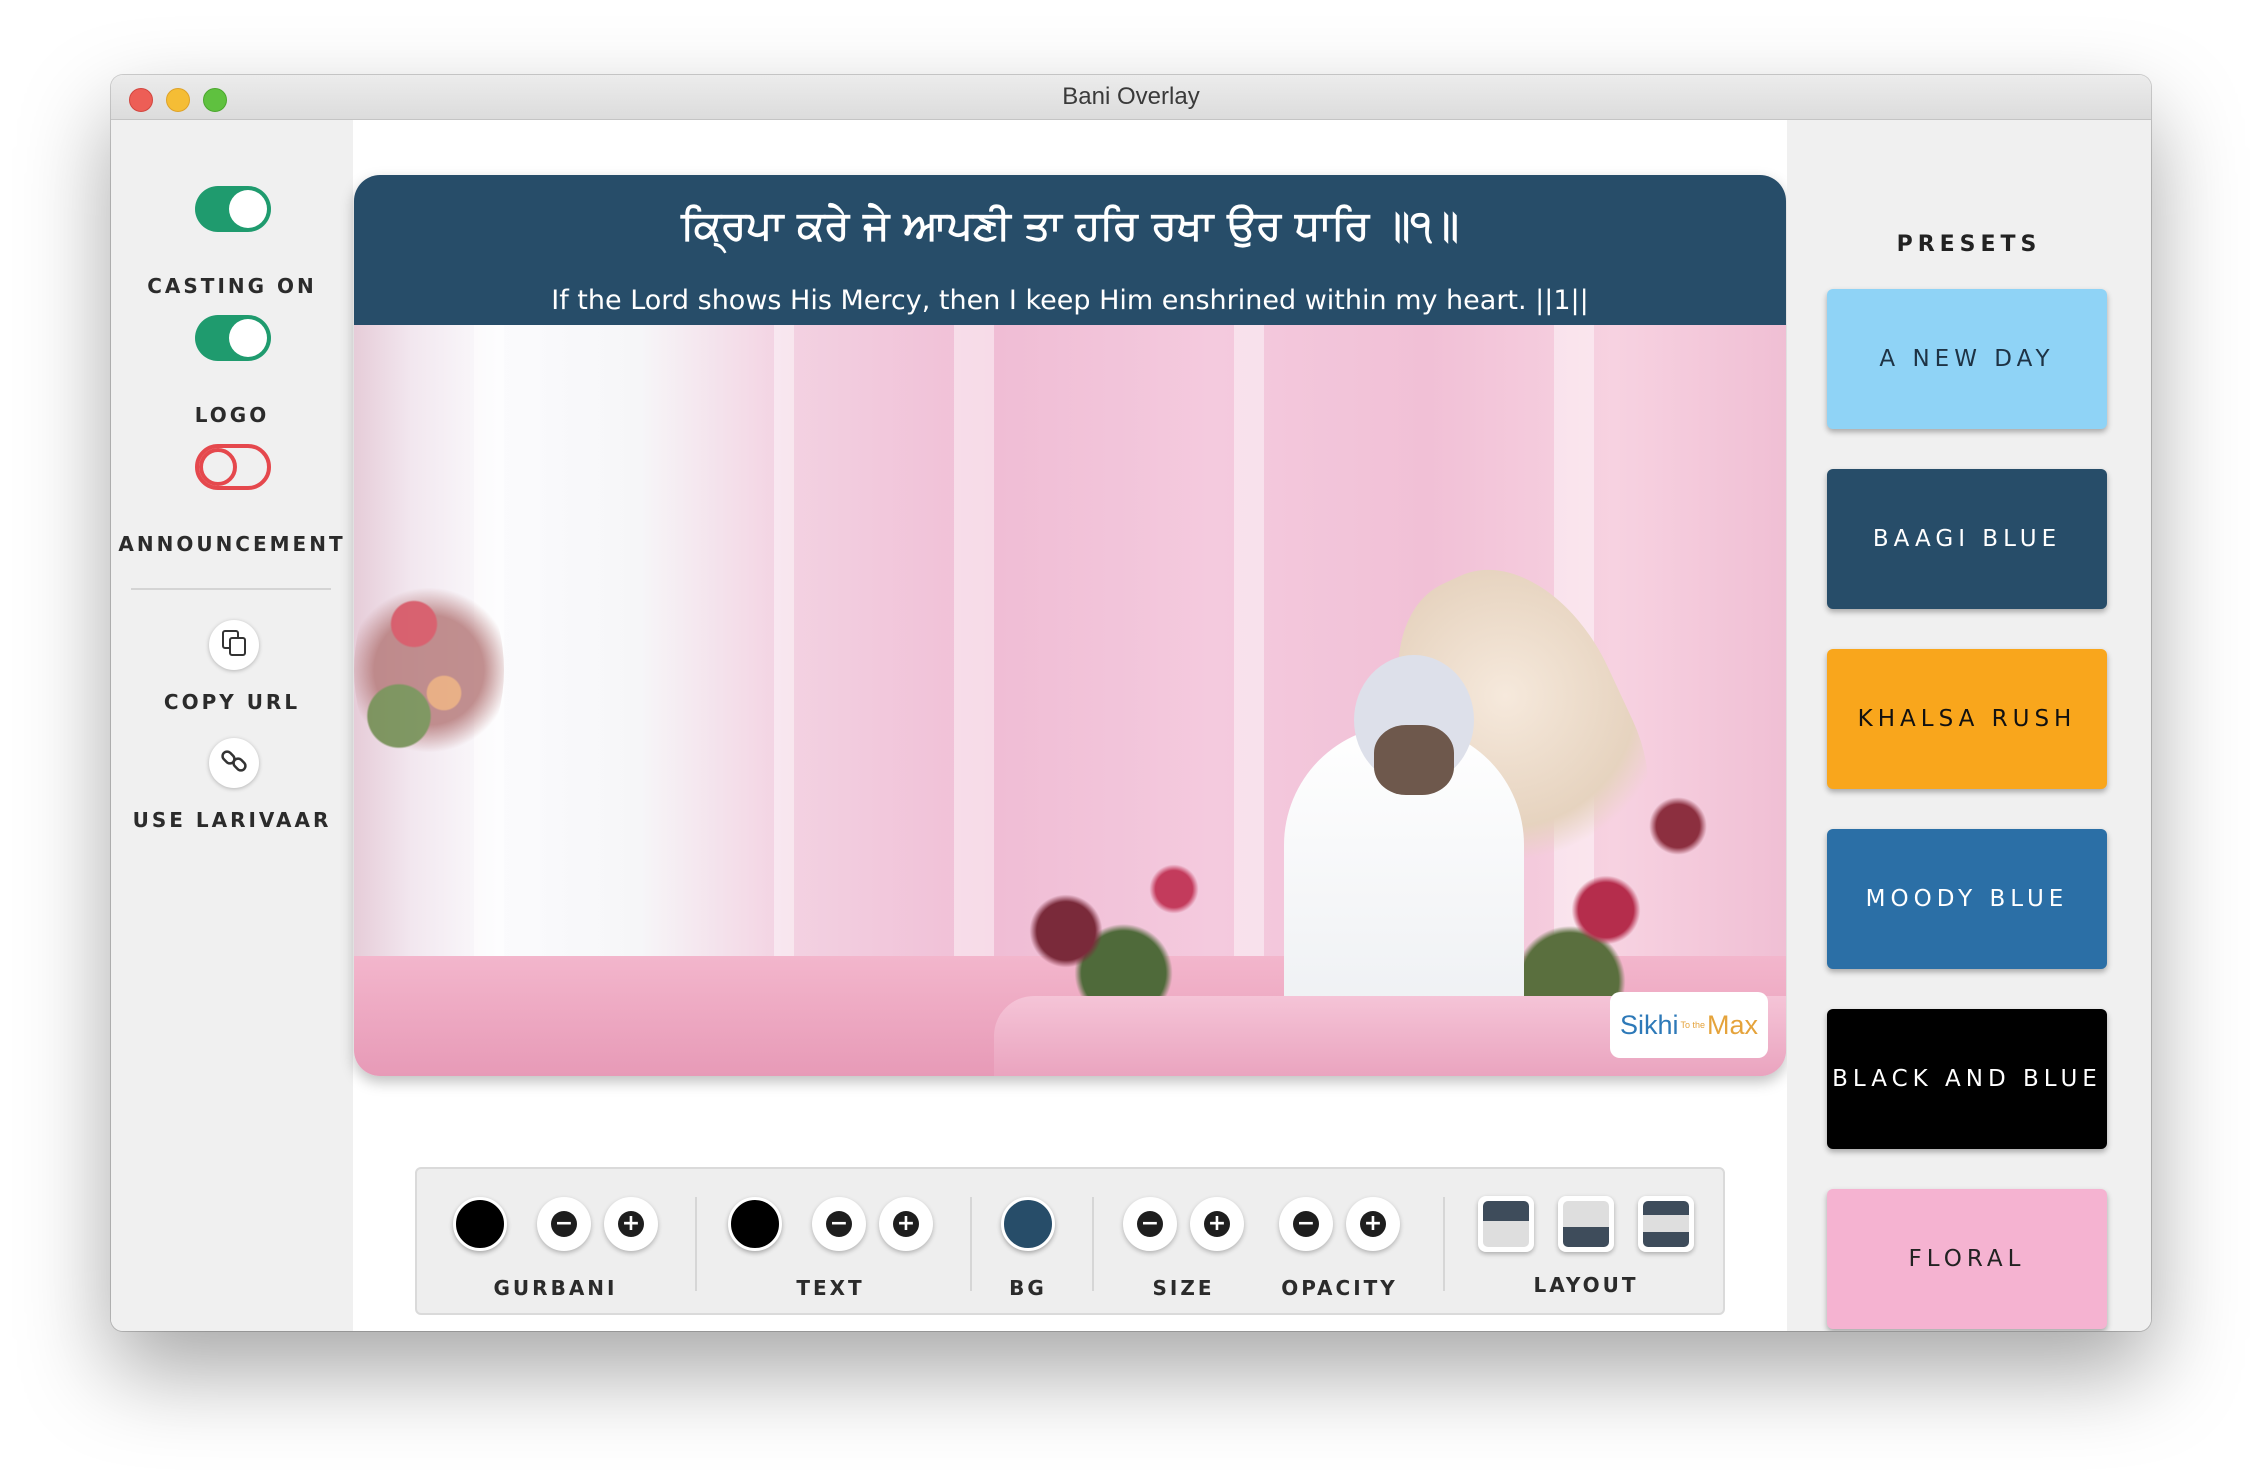 Image resolution: width=2258 pixels, height=1476 pixels. What do you see at coordinates (830, 1288) in the screenshot?
I see `text-label: TEXT` at bounding box center [830, 1288].